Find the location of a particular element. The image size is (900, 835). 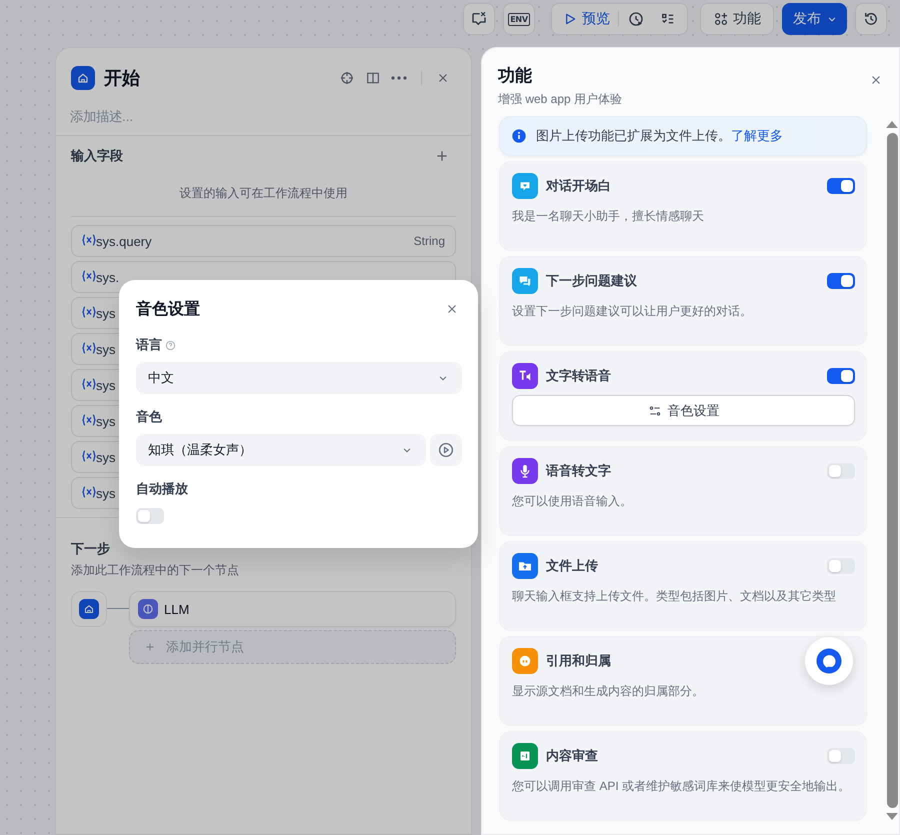

voice-settings-button: 音色设置 is located at coordinates (683, 410).